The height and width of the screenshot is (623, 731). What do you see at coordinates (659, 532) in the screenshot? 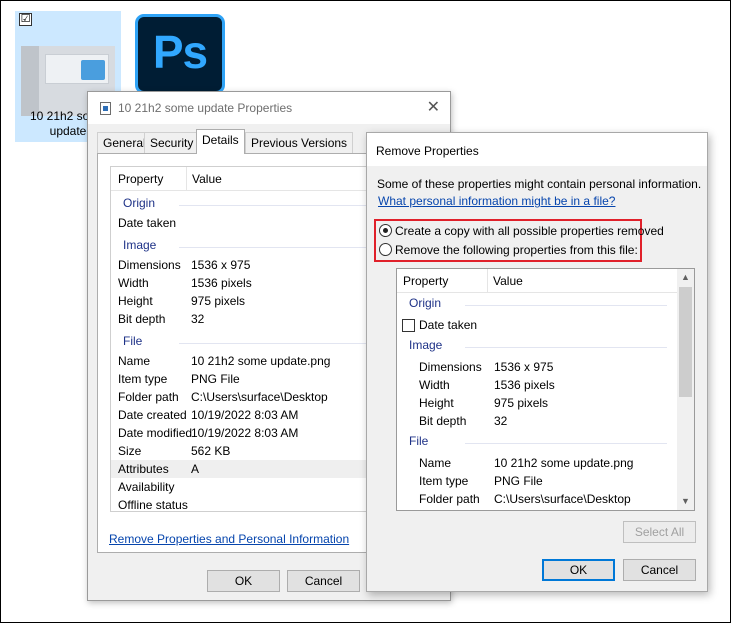
I see `select-all-button: Select All` at bounding box center [659, 532].